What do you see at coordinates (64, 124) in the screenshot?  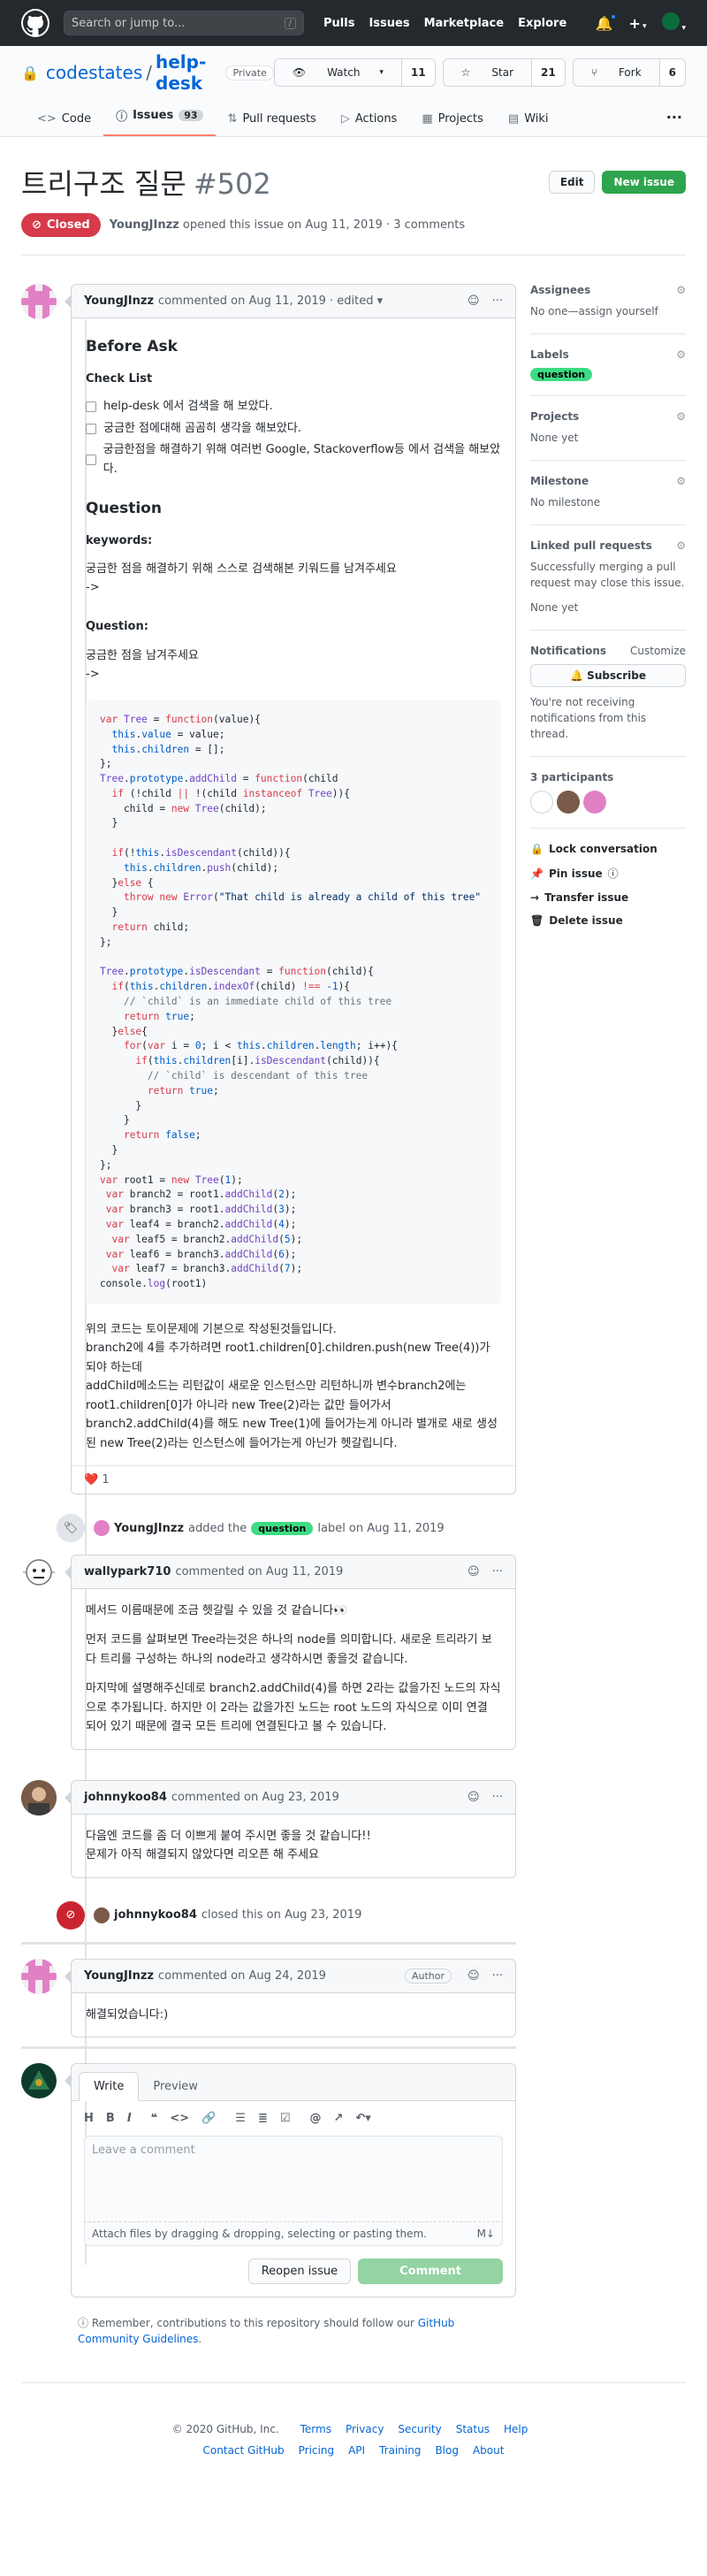 I see `tab-code: <> Code` at bounding box center [64, 124].